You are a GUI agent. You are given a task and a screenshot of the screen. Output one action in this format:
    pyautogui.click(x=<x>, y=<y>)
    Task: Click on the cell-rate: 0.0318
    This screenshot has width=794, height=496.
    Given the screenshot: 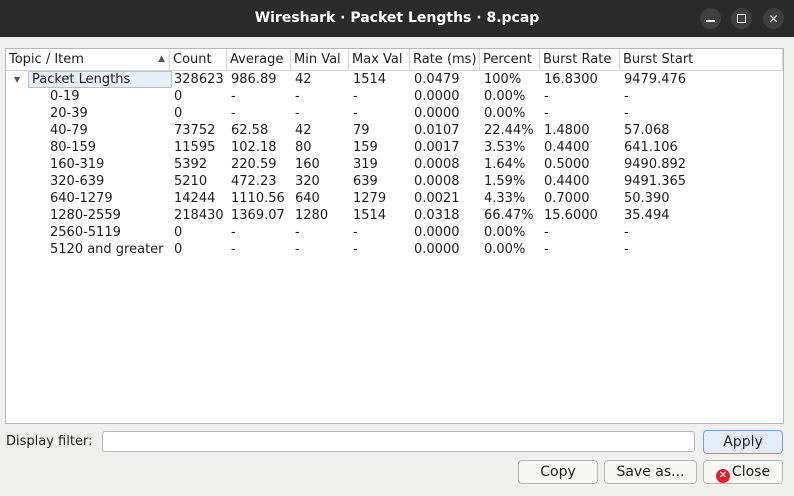 What is the action you would take?
    pyautogui.click(x=437, y=215)
    